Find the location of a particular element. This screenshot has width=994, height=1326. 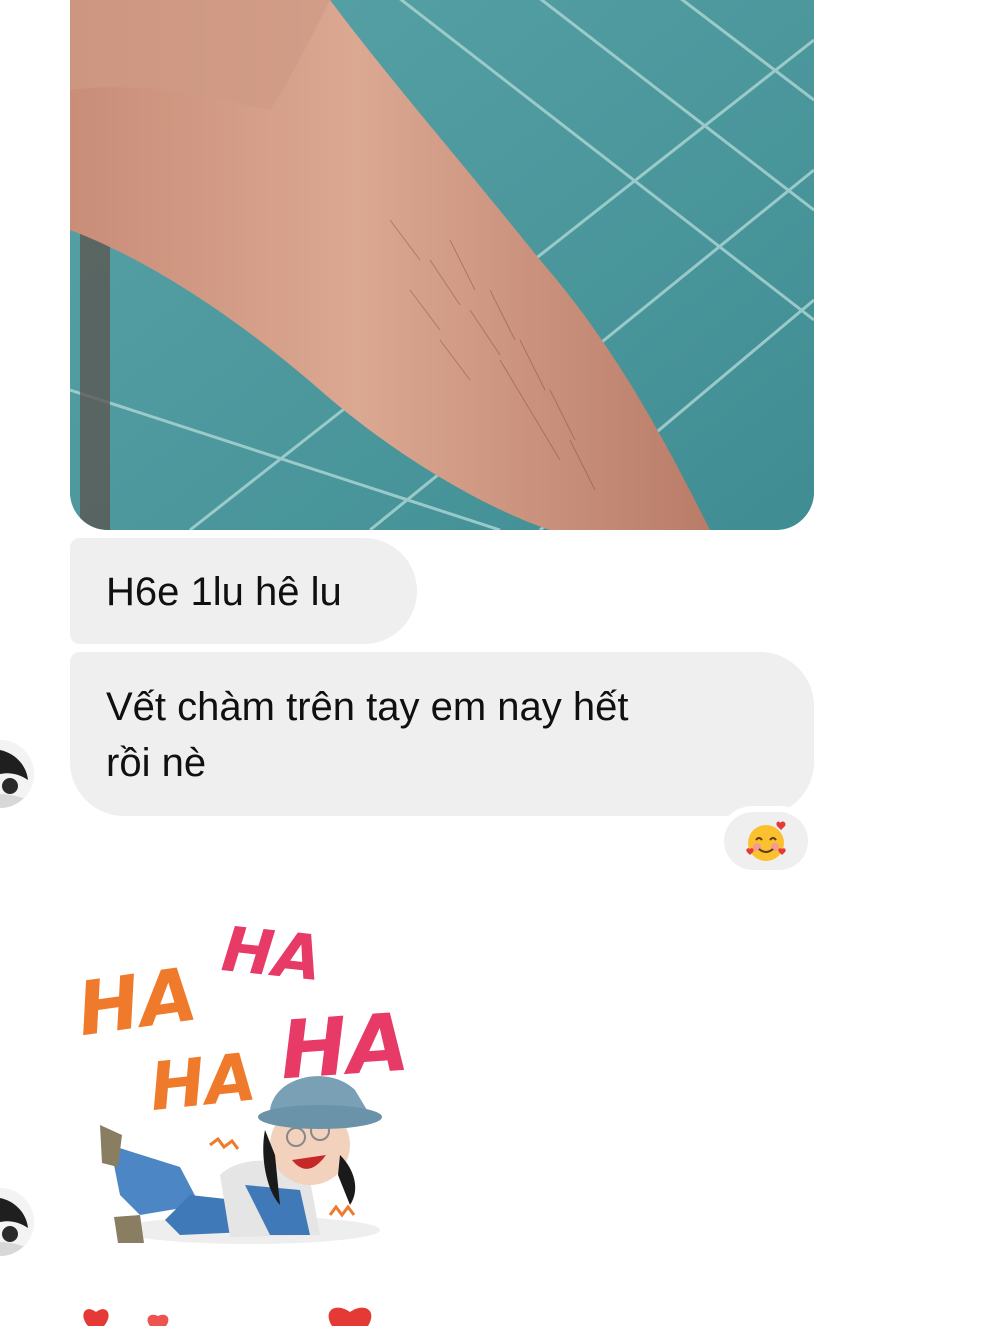

sticker-image: HA HA HA HA is located at coordinates (242, 1078).